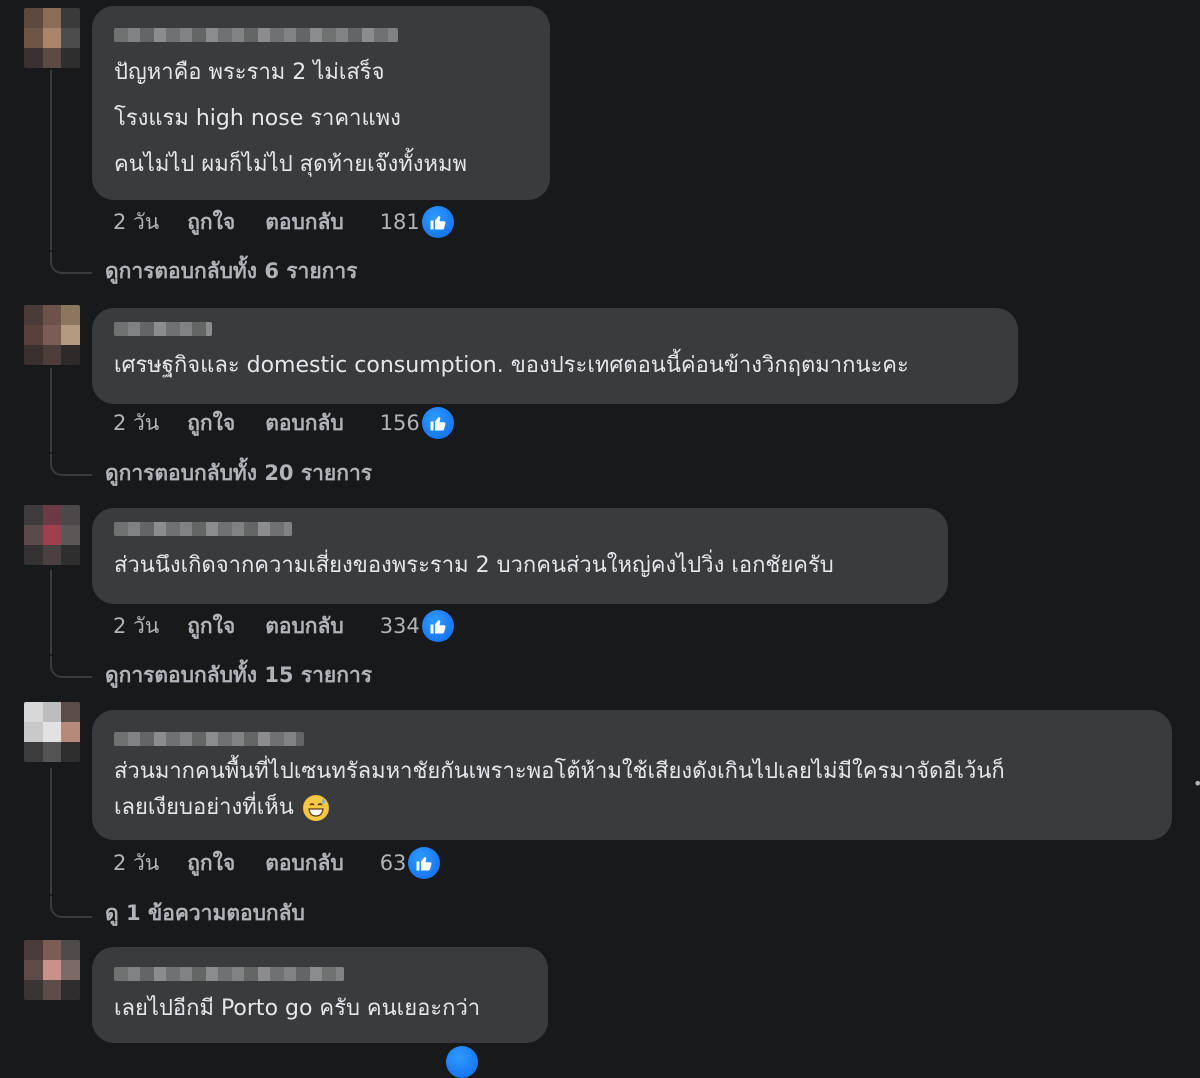 The image size is (1200, 1078). I want to click on comment-actions: 2 วัน ถูกใจ ตอบกลับ 181, so click(283, 222).